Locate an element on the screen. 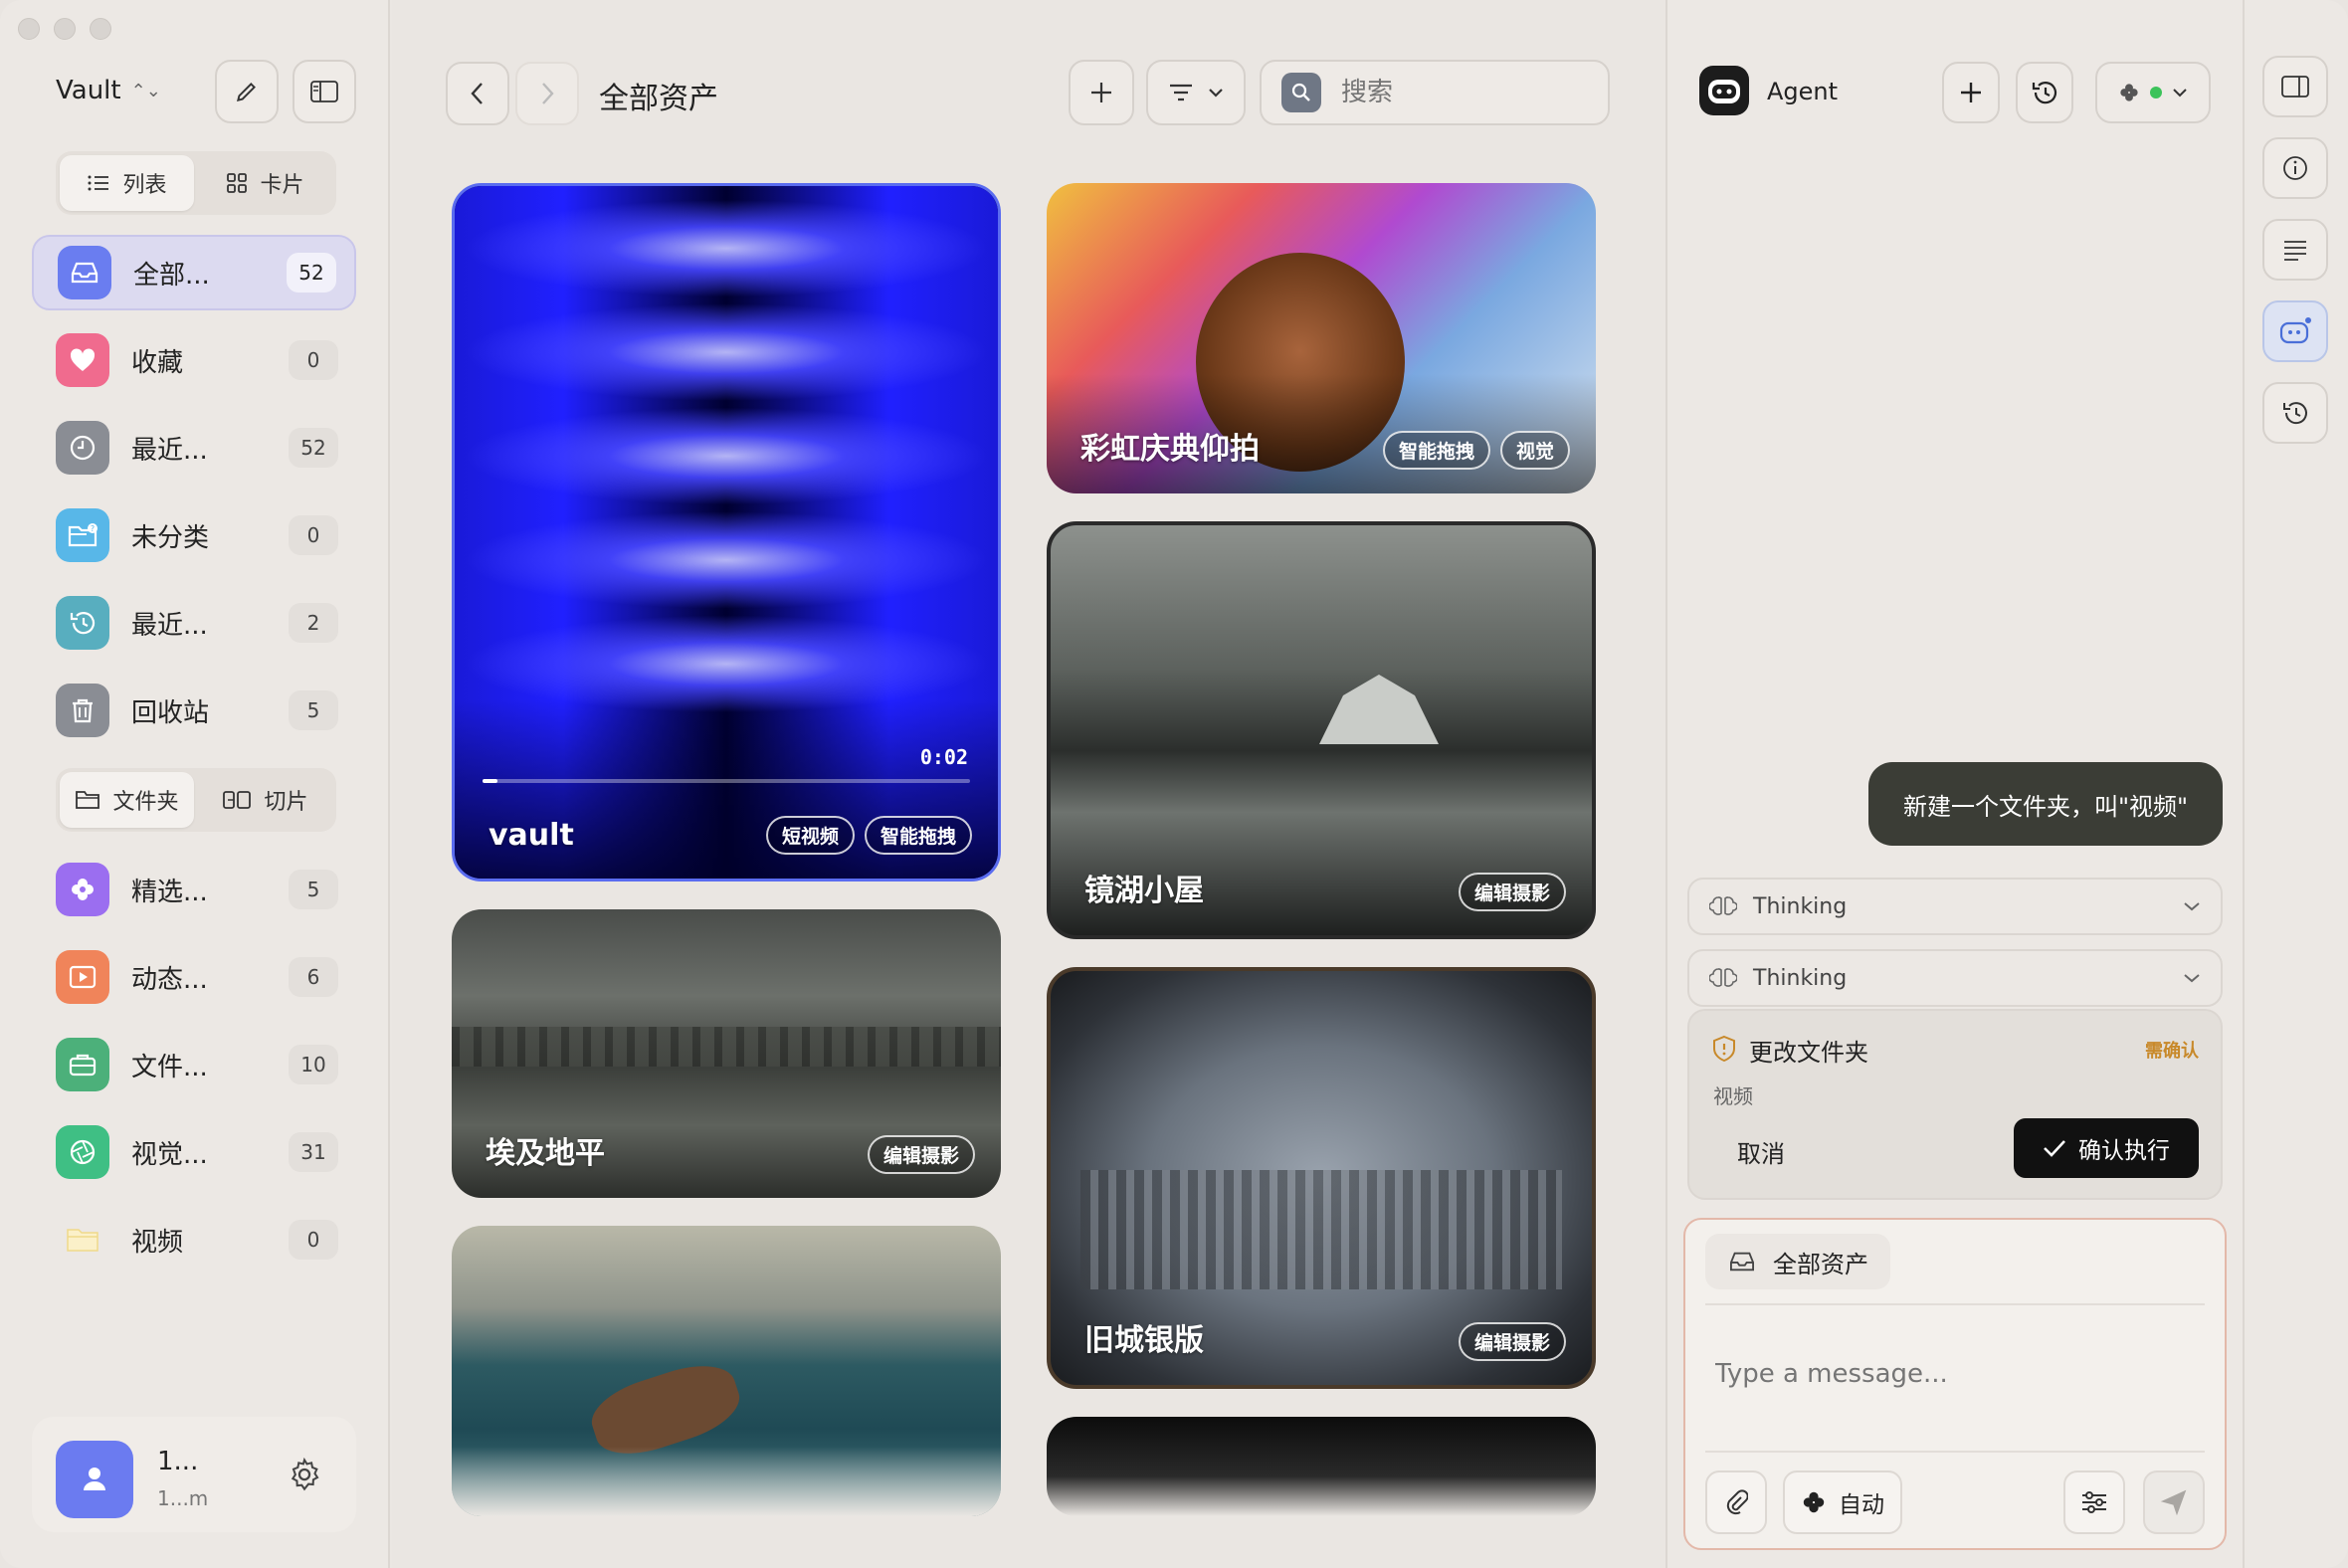 This screenshot has height=1568, width=2348. history-button is located at coordinates (2295, 413).